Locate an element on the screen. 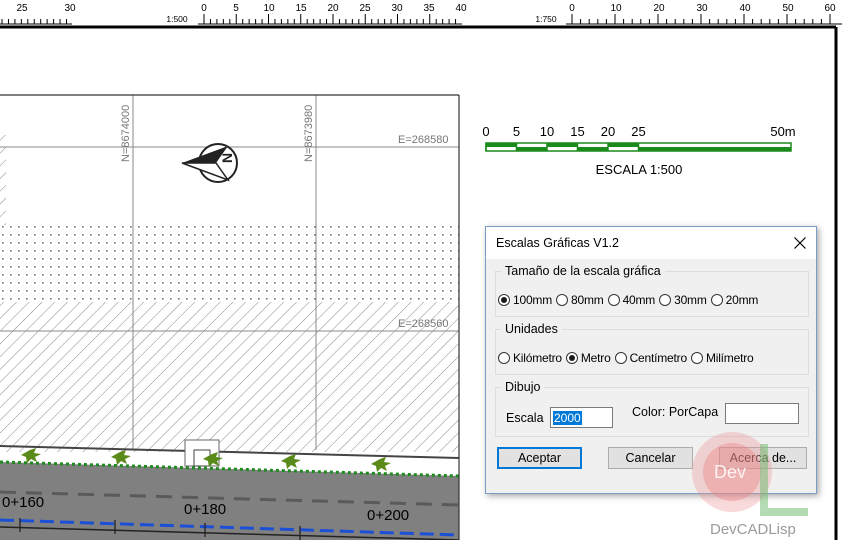 The width and height of the screenshot is (842, 540). ruler-left-label: 20 is located at coordinates (333, 8).